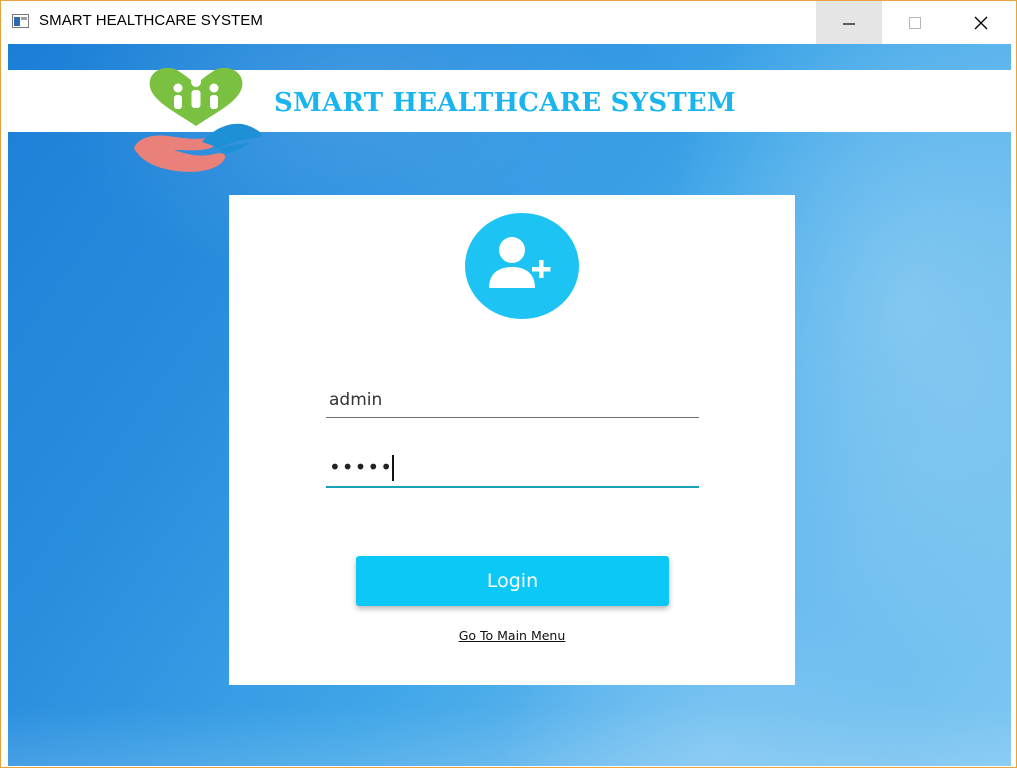 Image resolution: width=1017 pixels, height=768 pixels. I want to click on title-bar: SMART HEALTHCARE SYSTEM, so click(508, 22).